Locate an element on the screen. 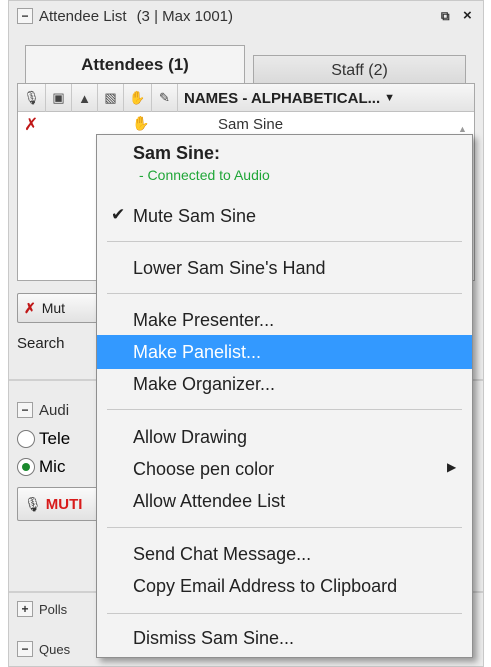  audio-column-icon: 🎙 is located at coordinates (32, 98).